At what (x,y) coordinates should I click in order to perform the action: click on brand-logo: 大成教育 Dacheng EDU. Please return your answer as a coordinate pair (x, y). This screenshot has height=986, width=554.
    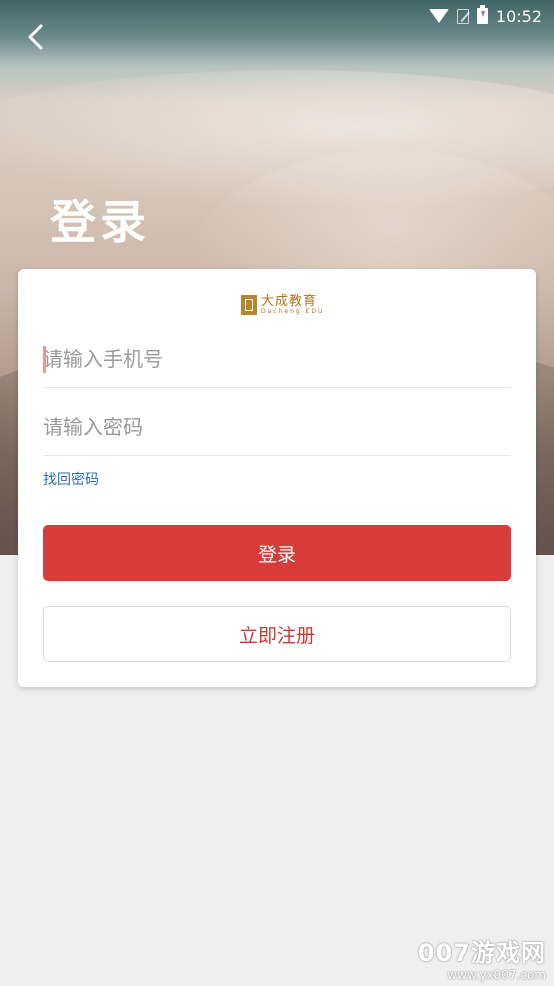
    Looking at the image, I should click on (282, 305).